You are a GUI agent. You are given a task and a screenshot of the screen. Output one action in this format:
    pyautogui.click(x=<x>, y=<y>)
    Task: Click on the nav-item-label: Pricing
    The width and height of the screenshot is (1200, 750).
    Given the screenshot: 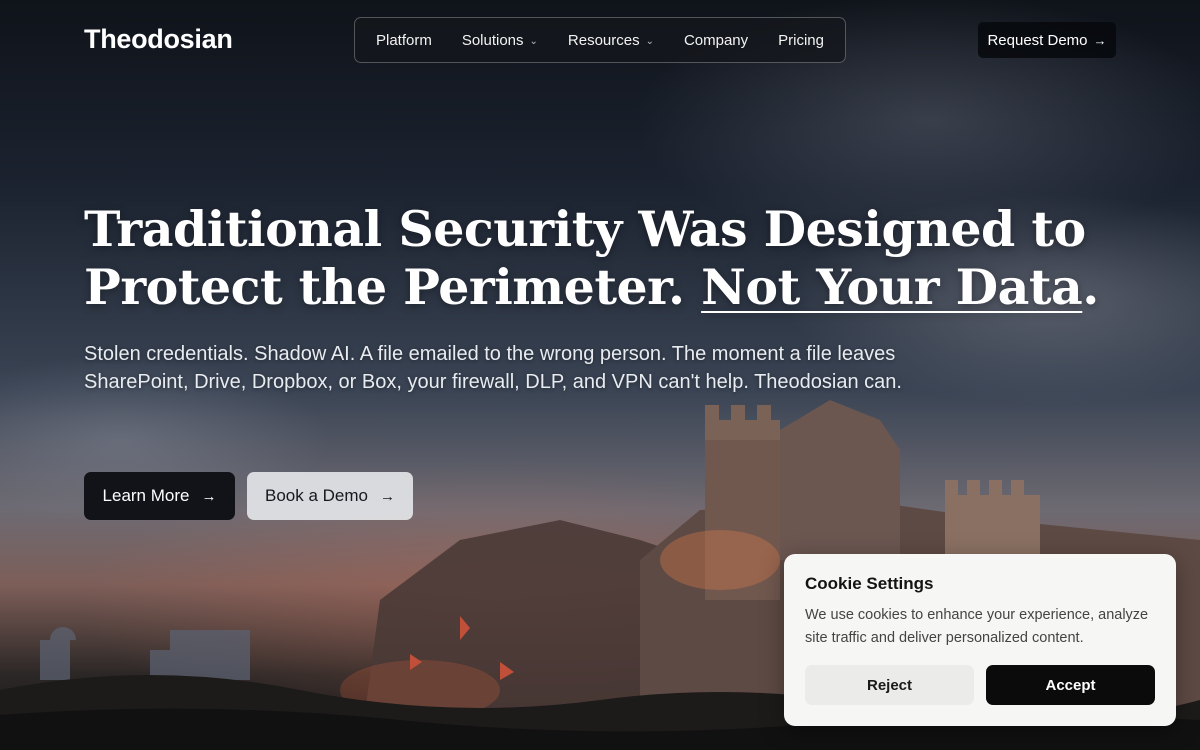 What is the action you would take?
    pyautogui.click(x=801, y=40)
    